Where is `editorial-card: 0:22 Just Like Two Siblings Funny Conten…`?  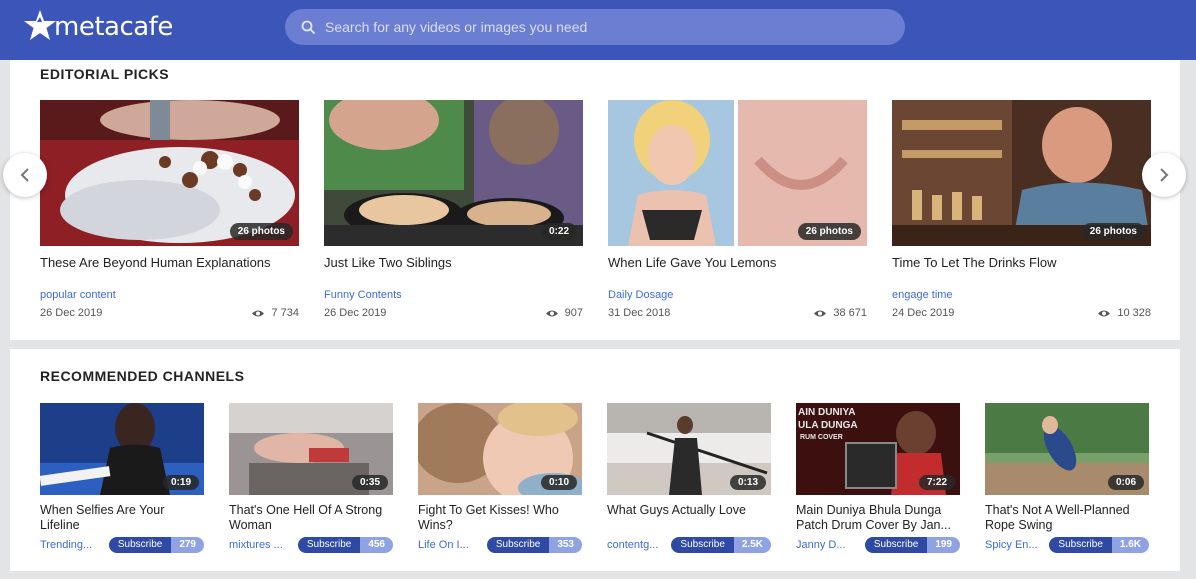
editorial-card: 0:22 Just Like Two Siblings Funny Conten… is located at coordinates (453, 210).